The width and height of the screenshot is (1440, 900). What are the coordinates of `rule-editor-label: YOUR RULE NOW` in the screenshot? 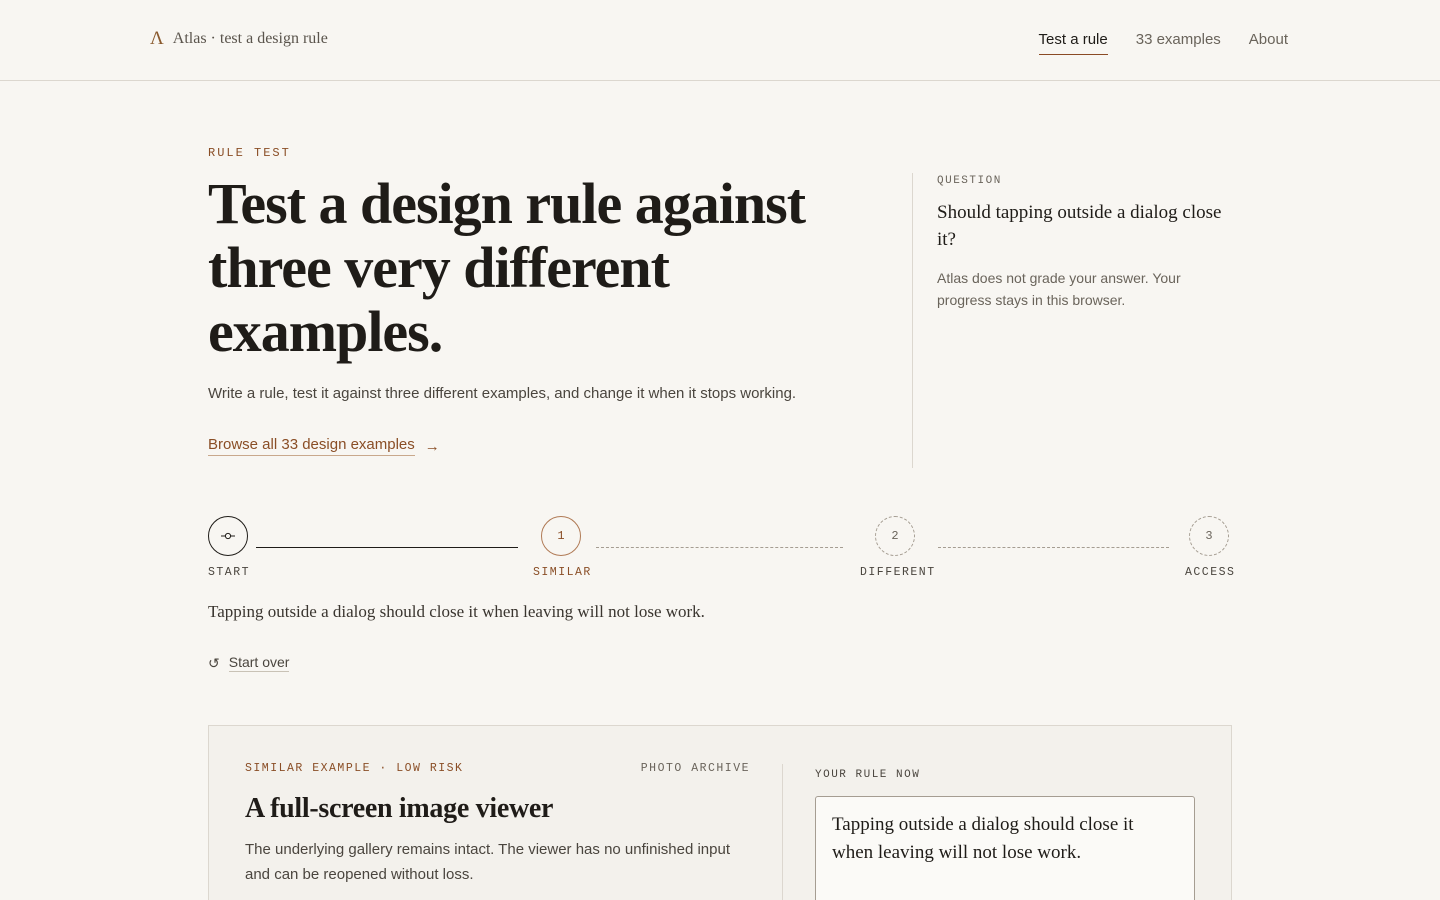 It's located at (868, 775).